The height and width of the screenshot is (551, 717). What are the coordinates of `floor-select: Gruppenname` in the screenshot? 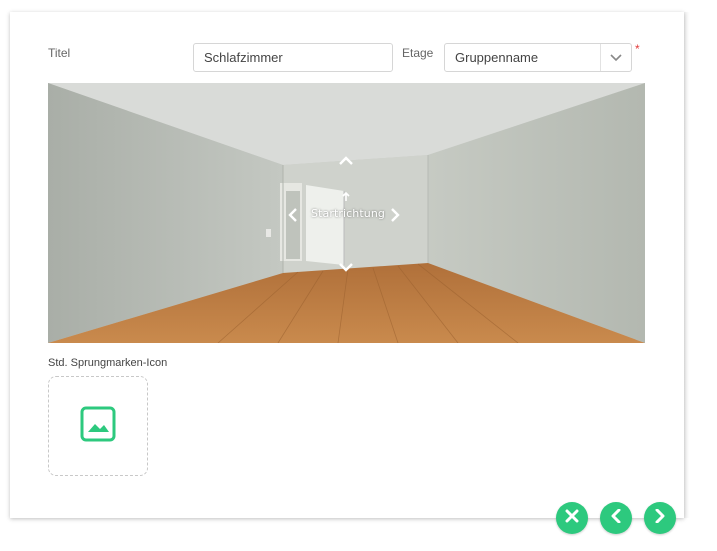 It's located at (538, 57).